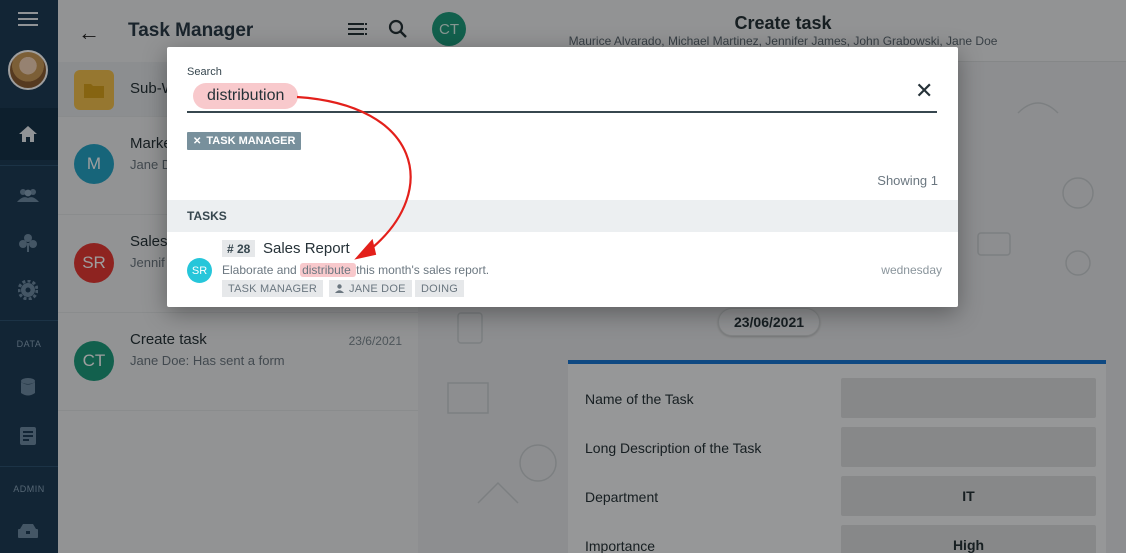 Image resolution: width=1126 pixels, height=553 pixels. What do you see at coordinates (907, 180) in the screenshot?
I see `results-count: Showing 1` at bounding box center [907, 180].